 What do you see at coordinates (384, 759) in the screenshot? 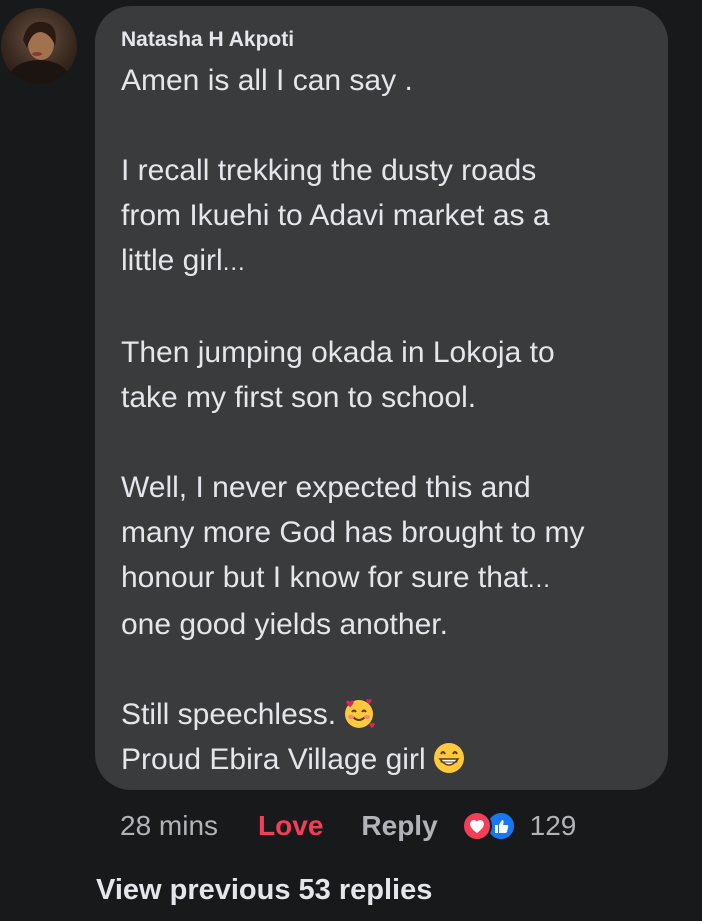
I see `comment-line: Proud Ebira Village girl` at bounding box center [384, 759].